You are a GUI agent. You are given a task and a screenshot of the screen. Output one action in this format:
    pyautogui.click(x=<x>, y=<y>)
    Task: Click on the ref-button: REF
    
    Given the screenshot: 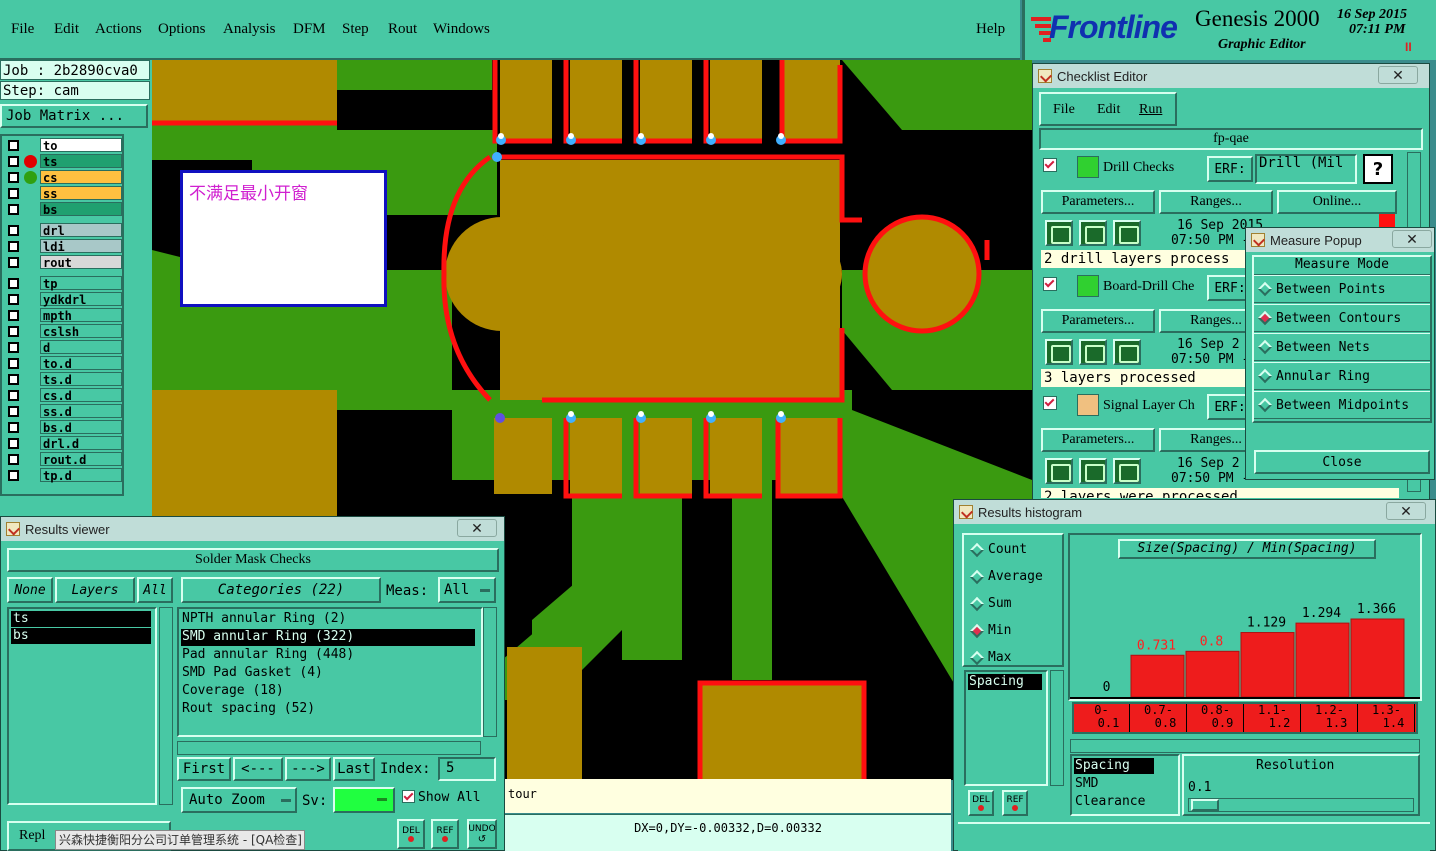 What is the action you would take?
    pyautogui.click(x=445, y=834)
    